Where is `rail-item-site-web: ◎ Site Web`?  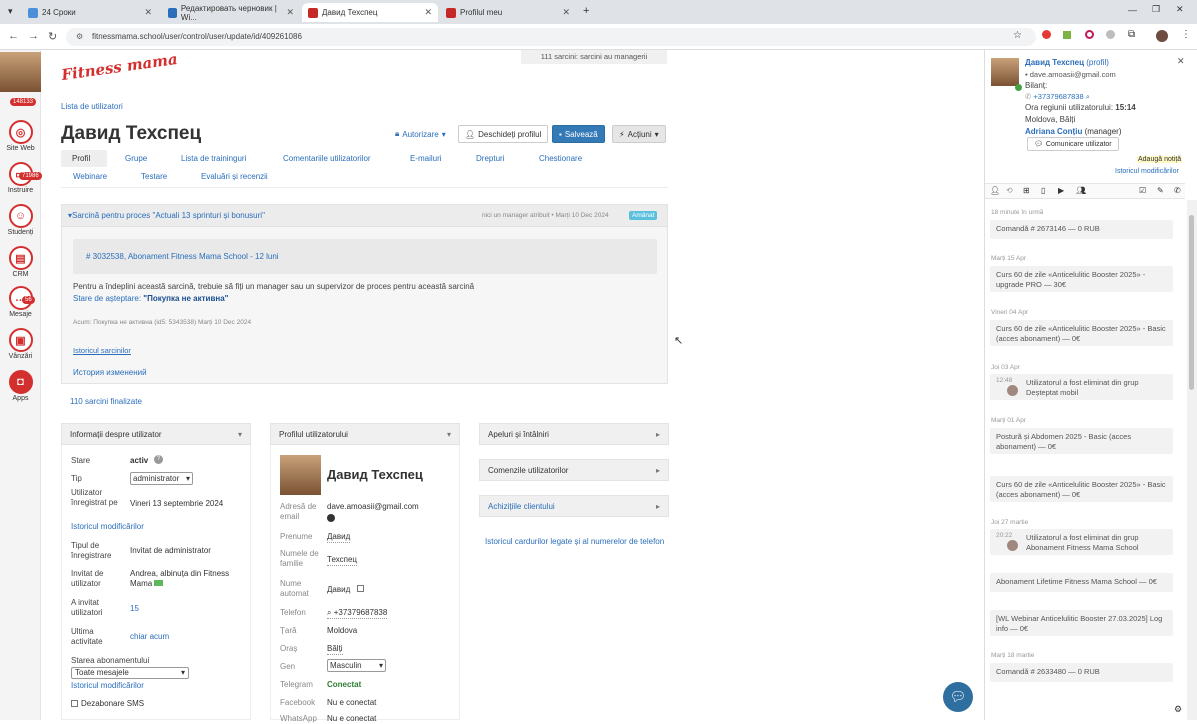 rail-item-site-web: ◎ Site Web is located at coordinates (20, 136).